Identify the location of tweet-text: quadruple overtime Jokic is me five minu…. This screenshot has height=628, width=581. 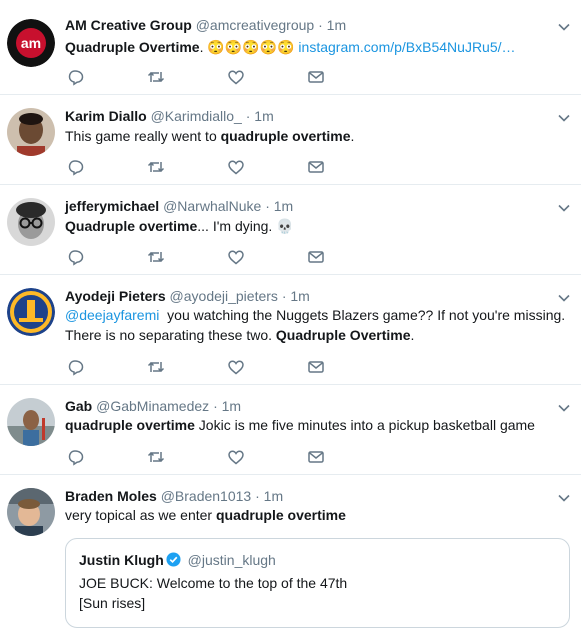
(314, 425).